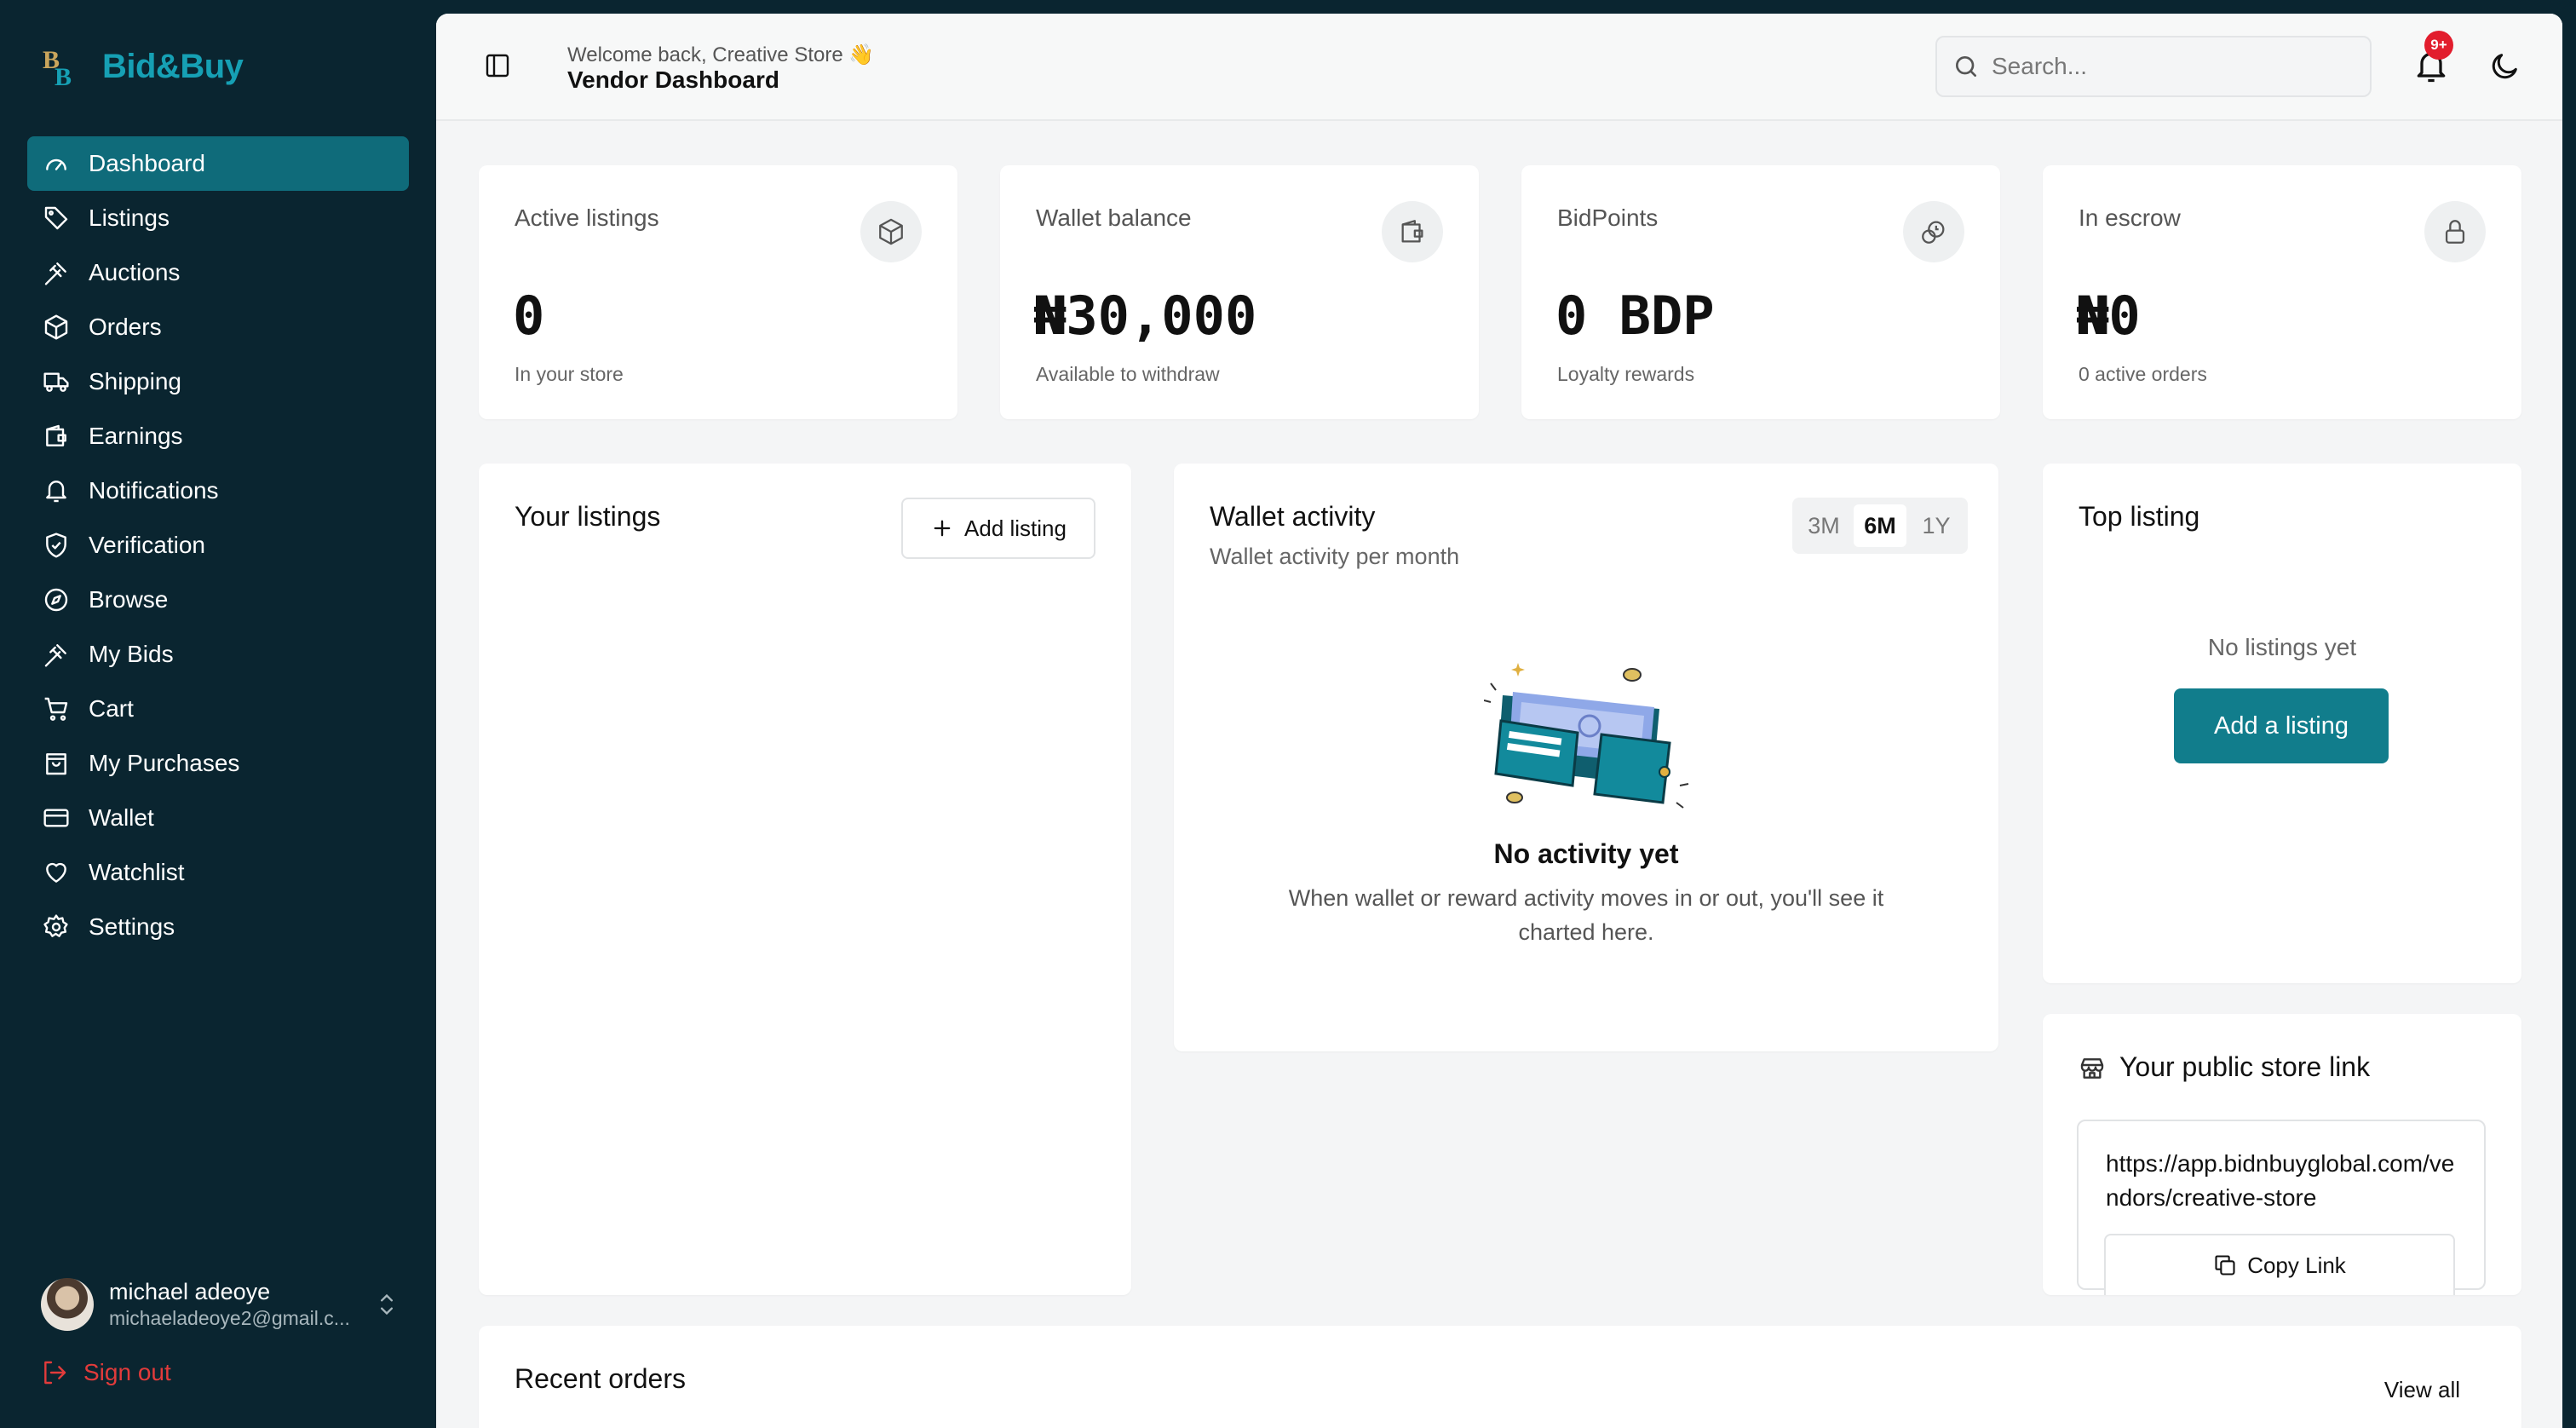 The height and width of the screenshot is (1428, 2576). I want to click on gear-icon, so click(56, 926).